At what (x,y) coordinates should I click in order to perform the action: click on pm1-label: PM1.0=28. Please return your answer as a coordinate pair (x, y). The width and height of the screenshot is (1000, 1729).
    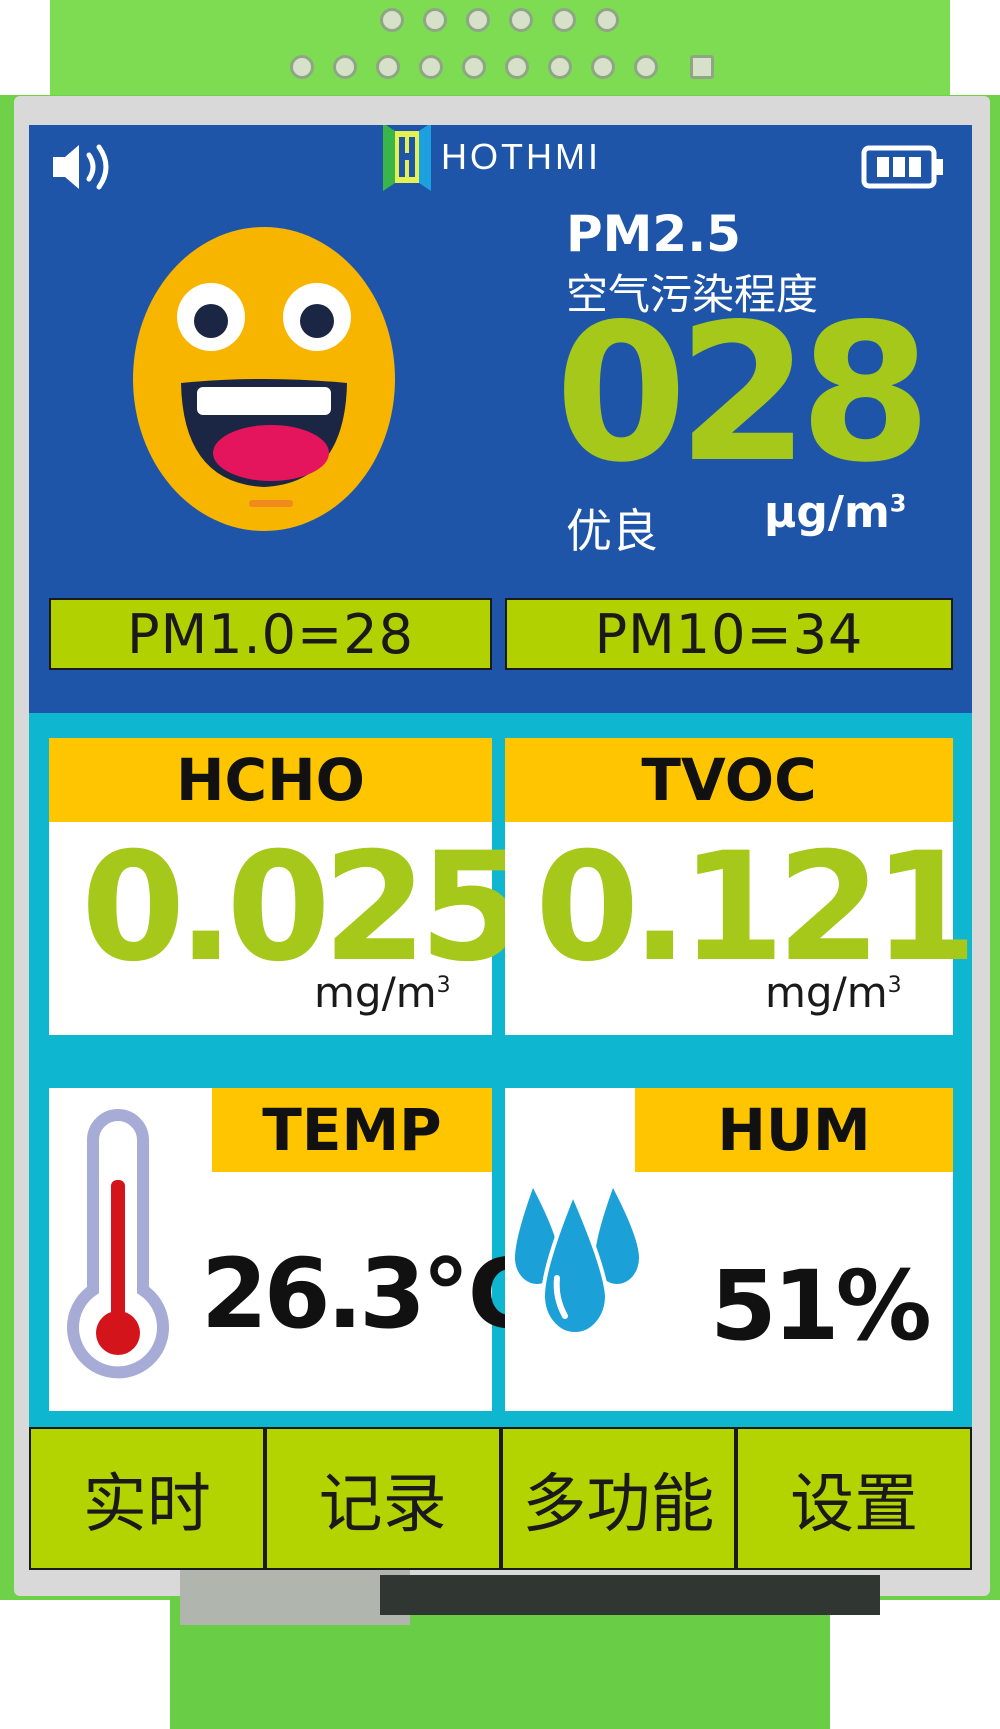
    Looking at the image, I should click on (270, 634).